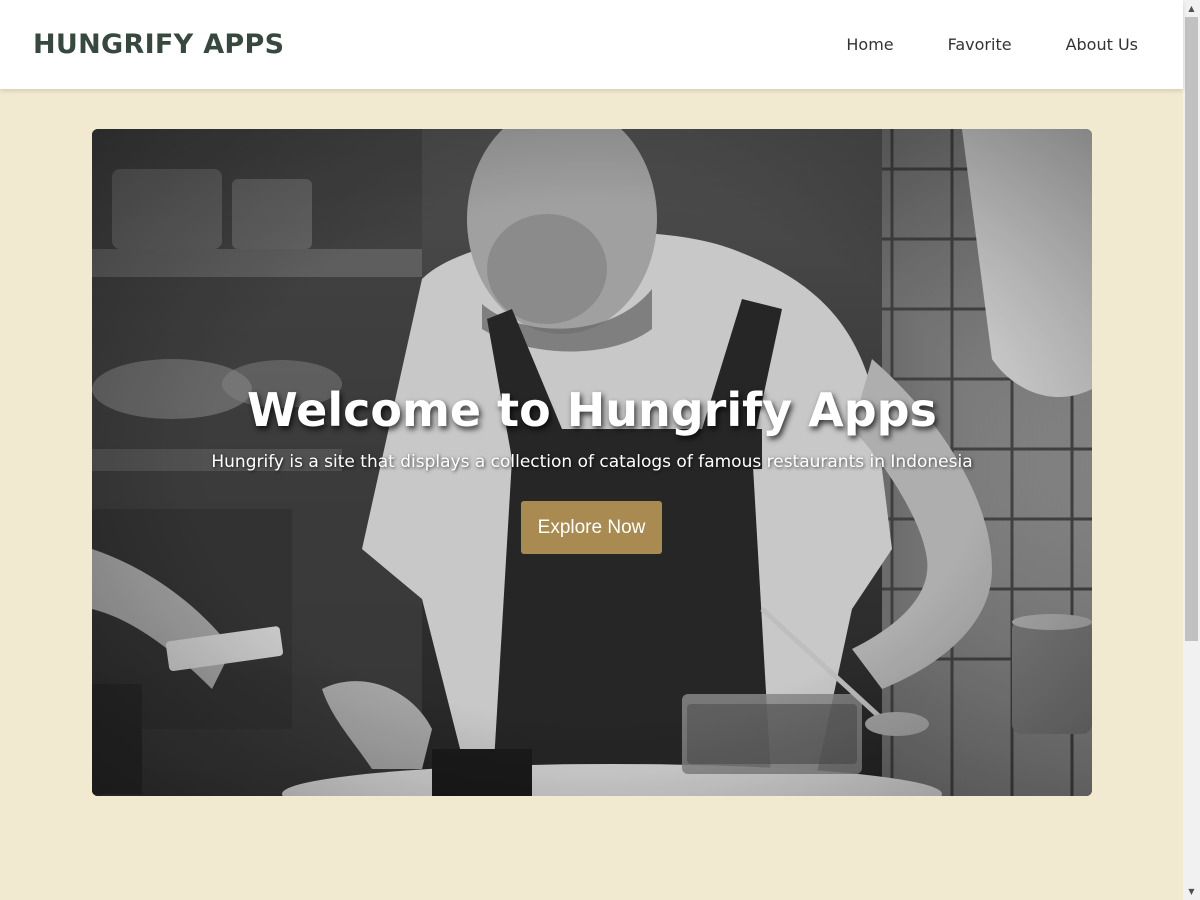 This screenshot has height=900, width=1200. I want to click on nav-item-home: Home, so click(869, 44).